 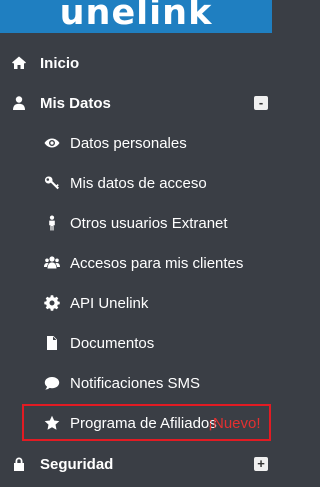 I want to click on menu-item-label: Inicio, so click(x=60, y=63).